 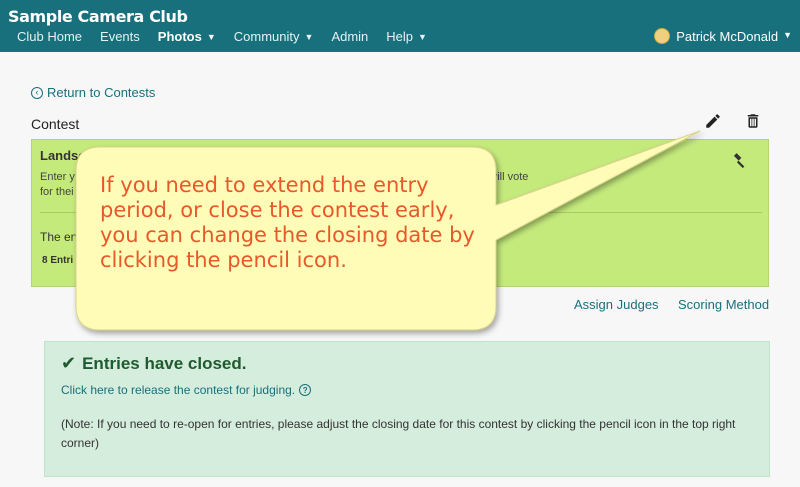 What do you see at coordinates (305, 390) in the screenshot?
I see `question-circle-icon: ?` at bounding box center [305, 390].